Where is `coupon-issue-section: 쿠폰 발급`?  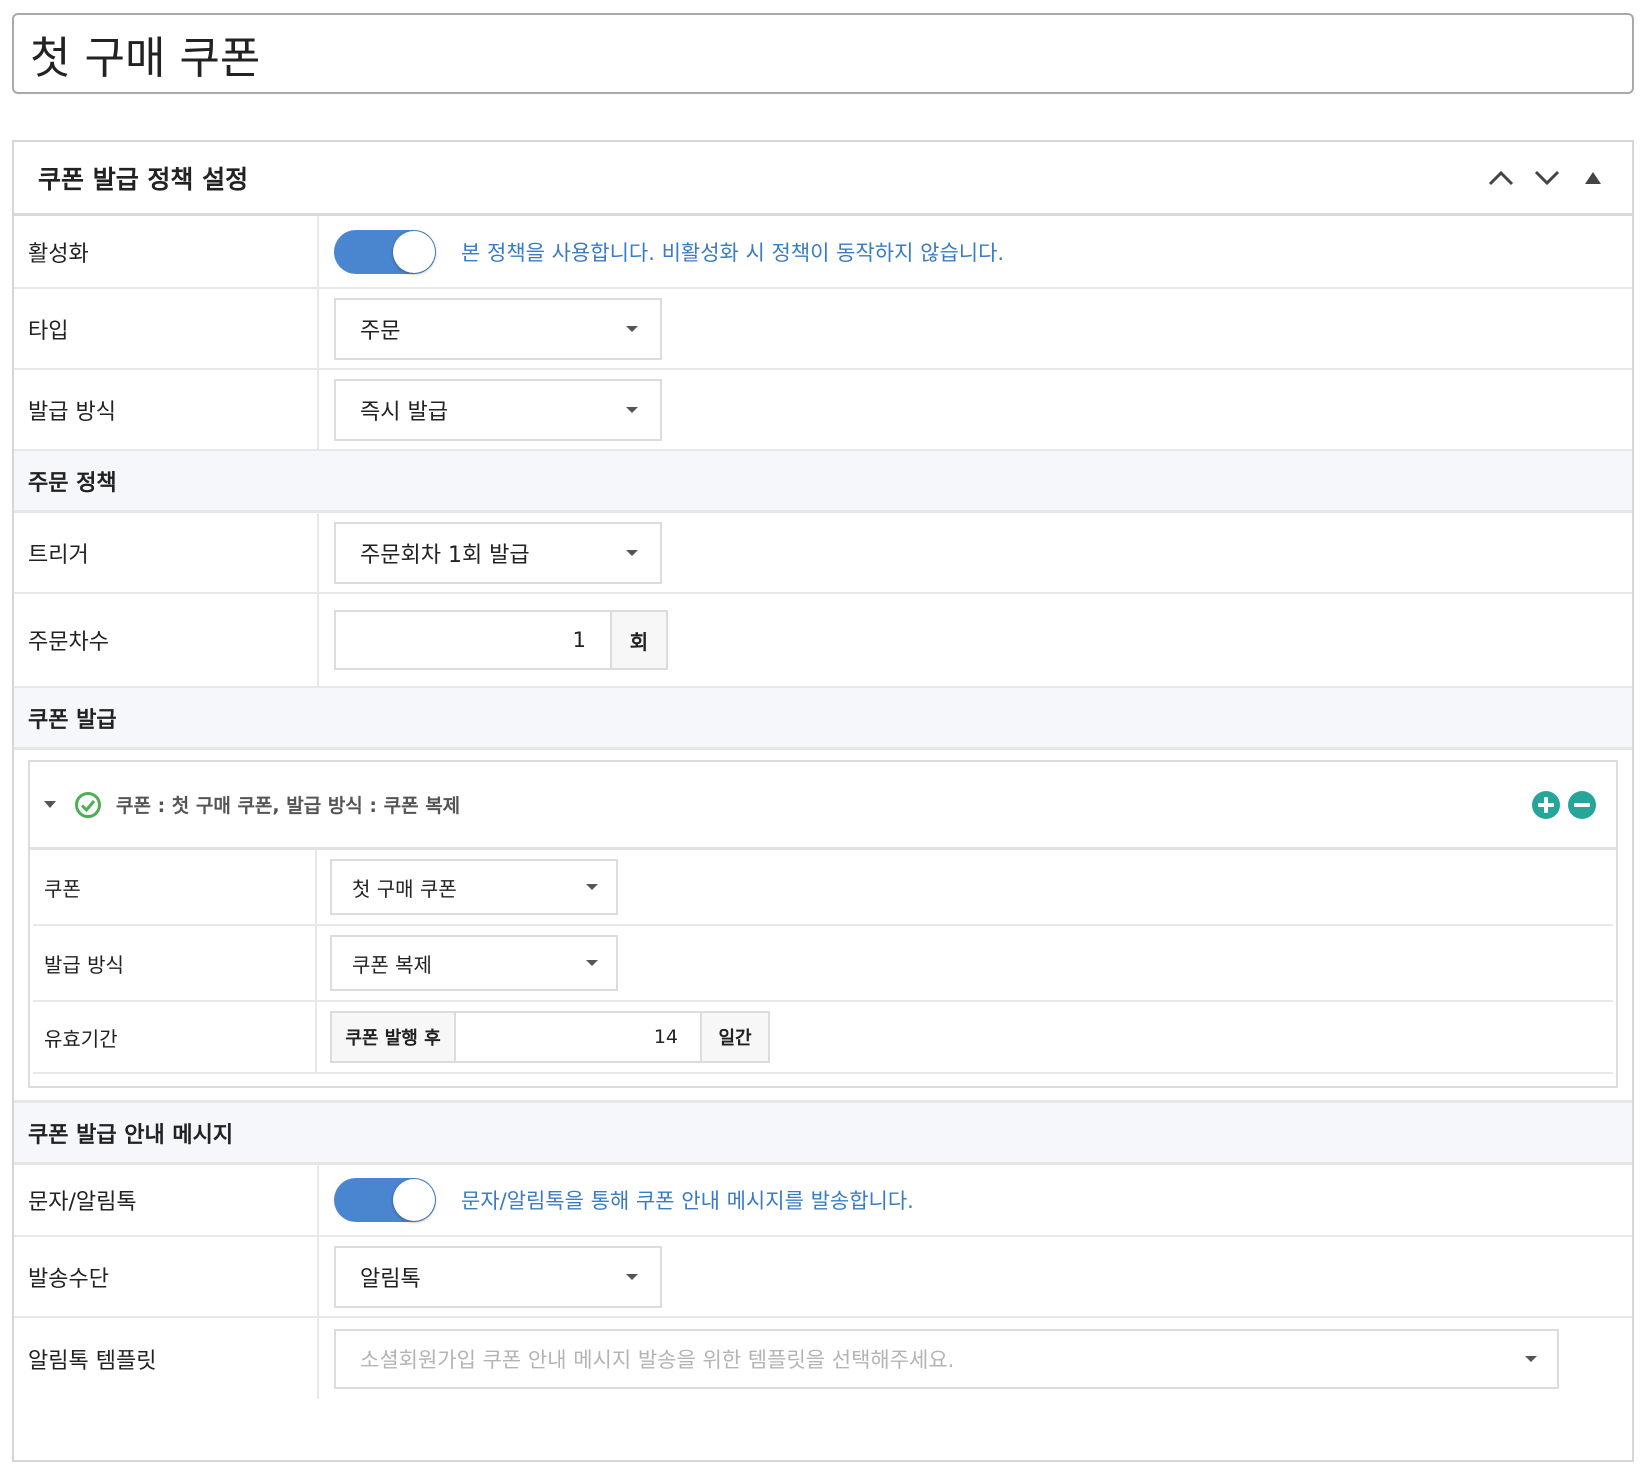 coupon-issue-section: 쿠폰 발급 is located at coordinates (823, 719).